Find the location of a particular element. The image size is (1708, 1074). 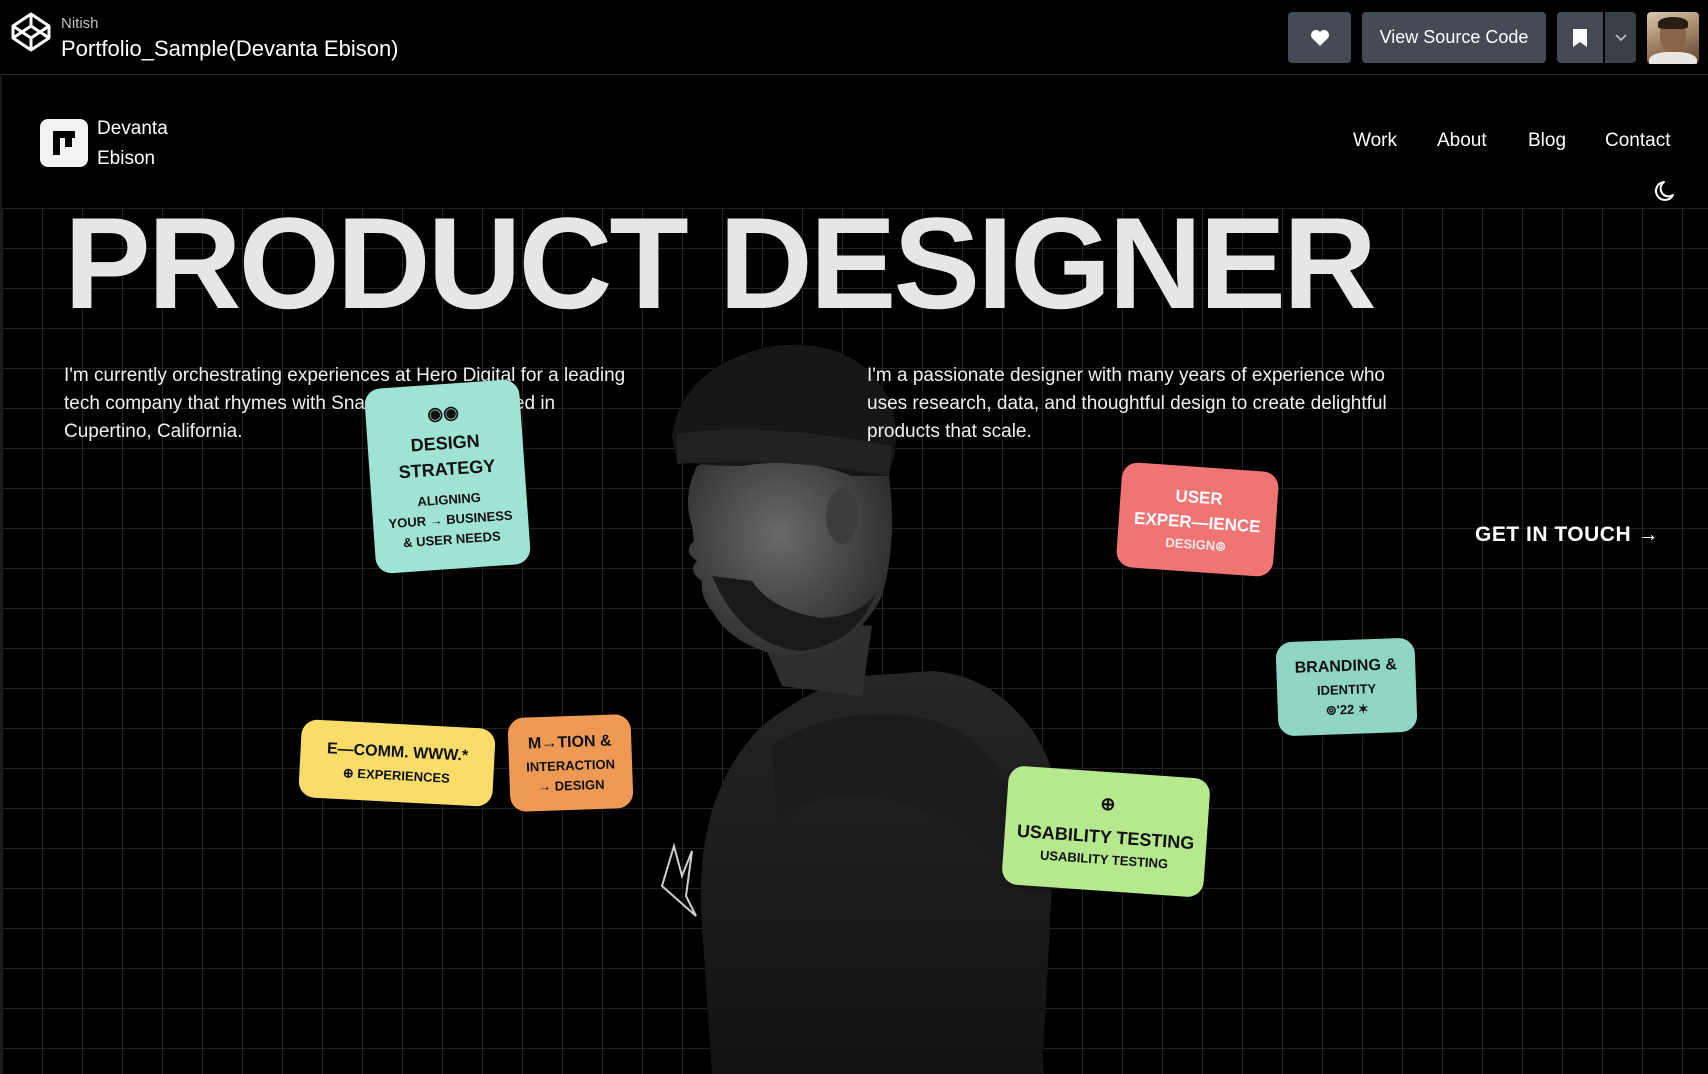

pen-title: Portfolio_Sample(Devanta Ebison) is located at coordinates (230, 48).